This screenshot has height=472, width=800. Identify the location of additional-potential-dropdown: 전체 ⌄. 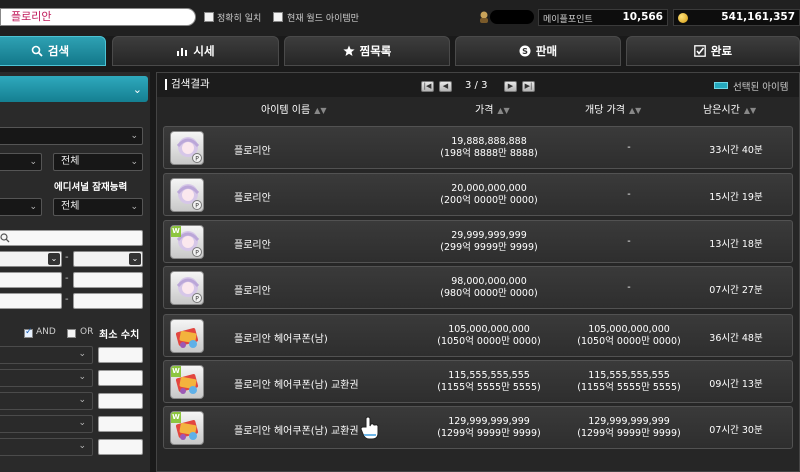
(98, 207).